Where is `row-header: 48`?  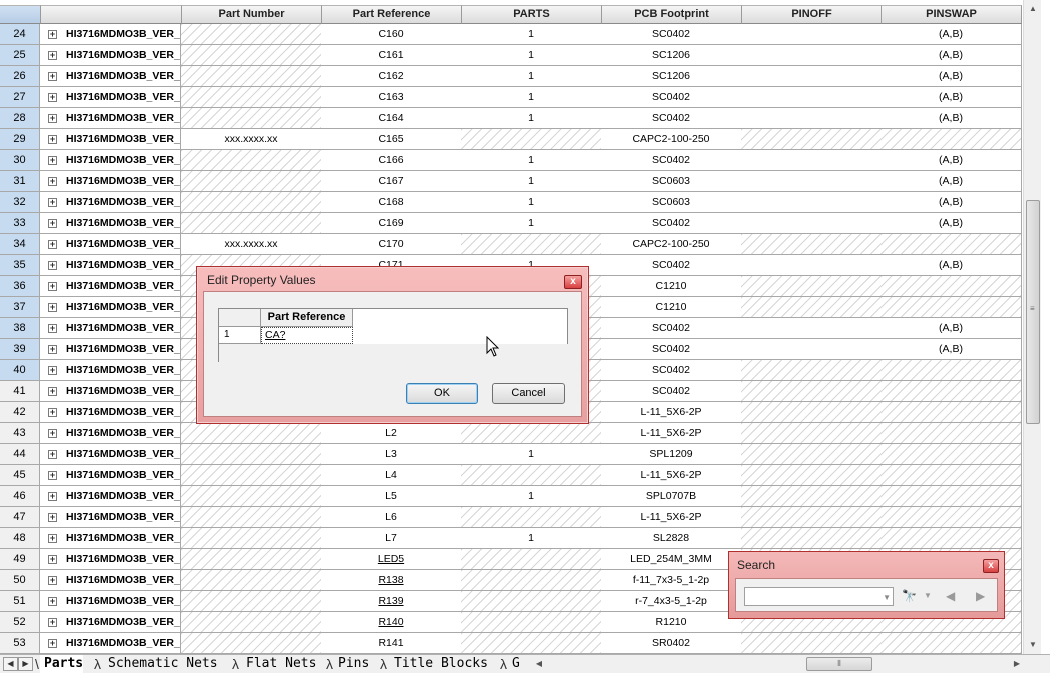
row-header: 48 is located at coordinates (20, 538).